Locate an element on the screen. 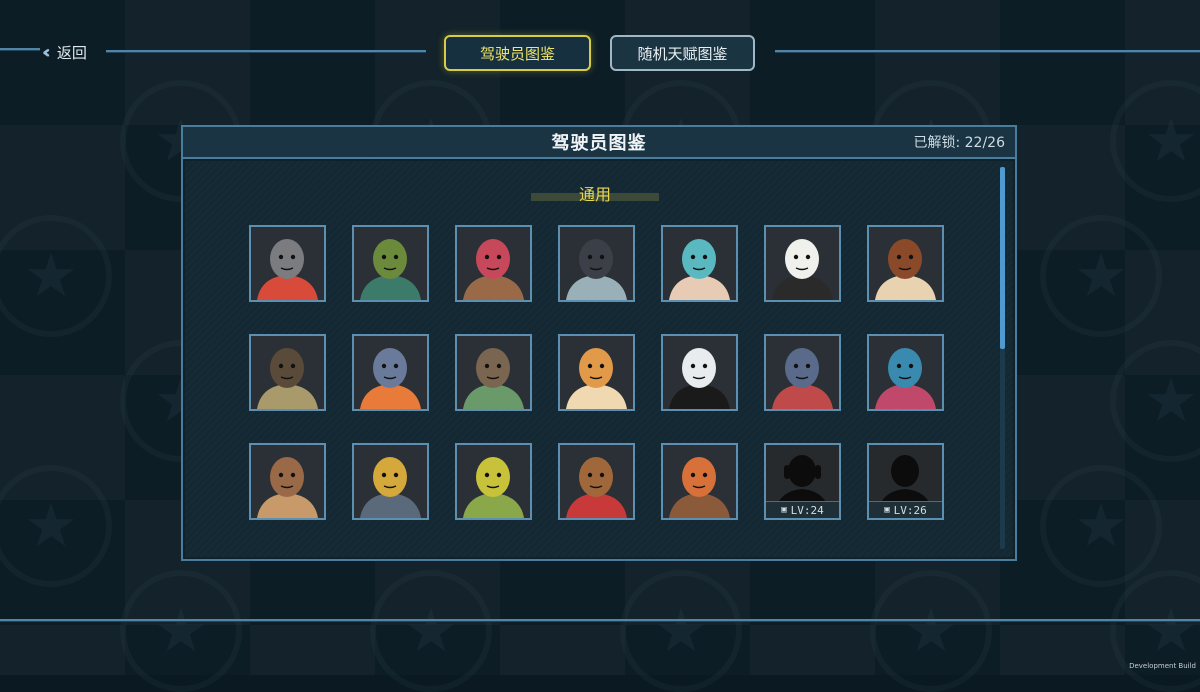 Image resolution: width=1200 pixels, height=692 pixels. back-label: 返回 is located at coordinates (71, 52).